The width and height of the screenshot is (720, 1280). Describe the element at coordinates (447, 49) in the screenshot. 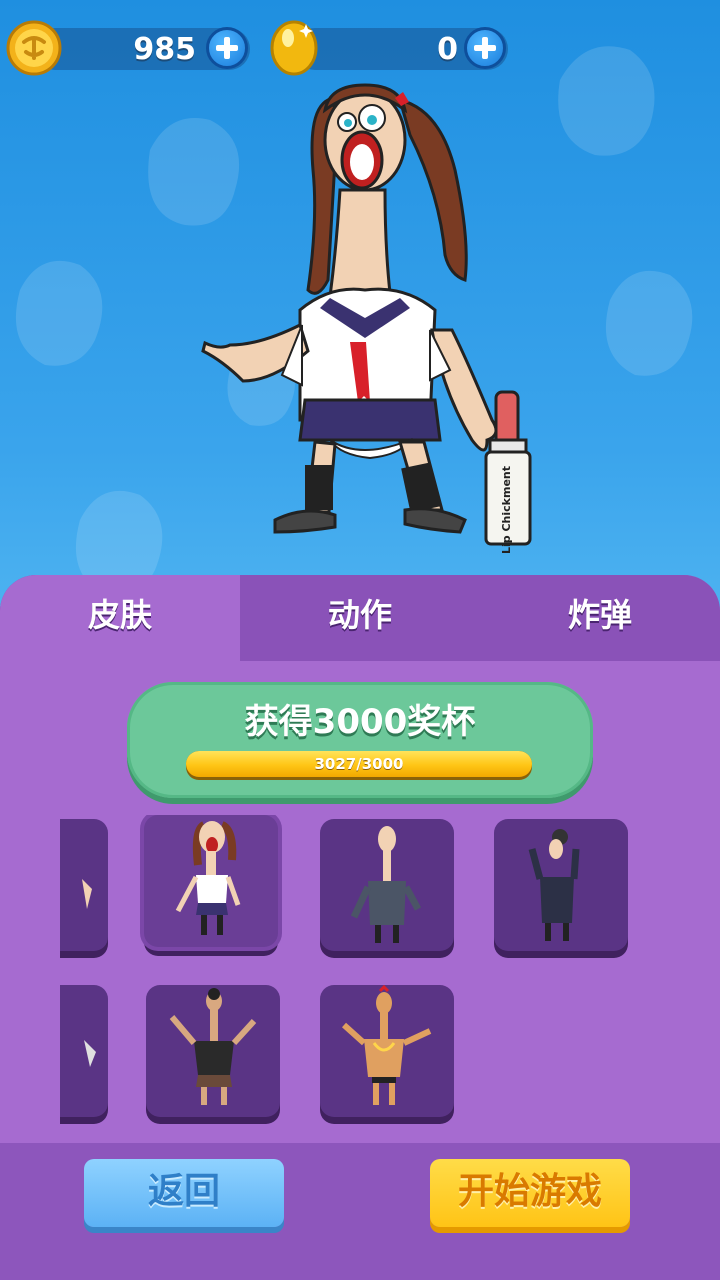

I see `coin-count: 0` at that location.